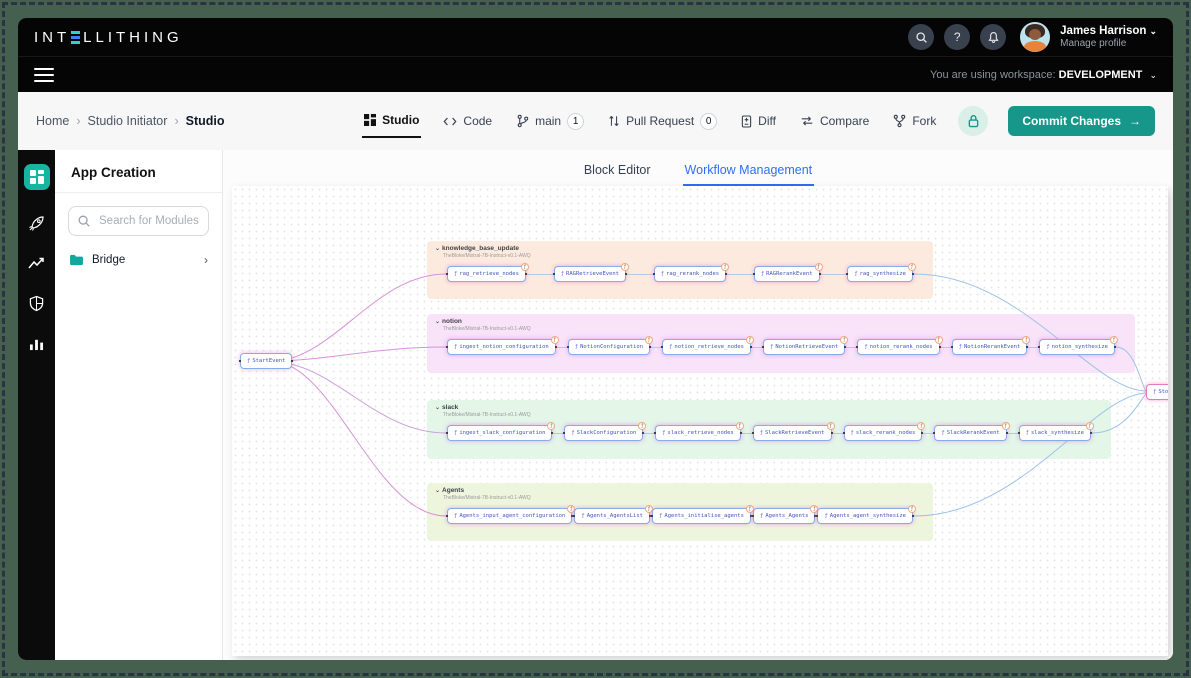 The width and height of the screenshot is (1191, 678). I want to click on menu-icon, so click(44, 75).